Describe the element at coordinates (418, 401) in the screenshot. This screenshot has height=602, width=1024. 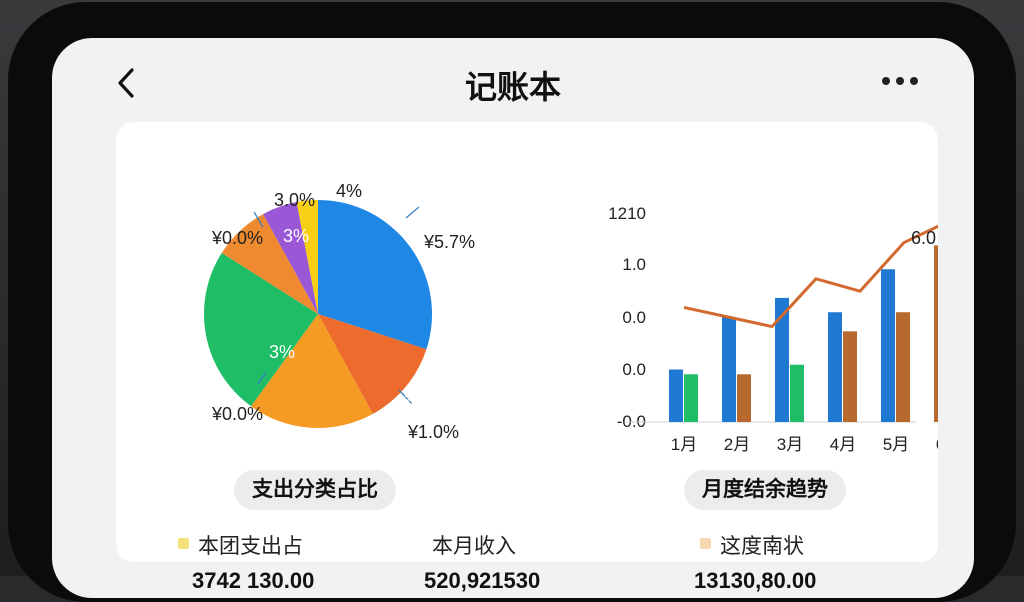
I see `pie-inner-label: 支出` at that location.